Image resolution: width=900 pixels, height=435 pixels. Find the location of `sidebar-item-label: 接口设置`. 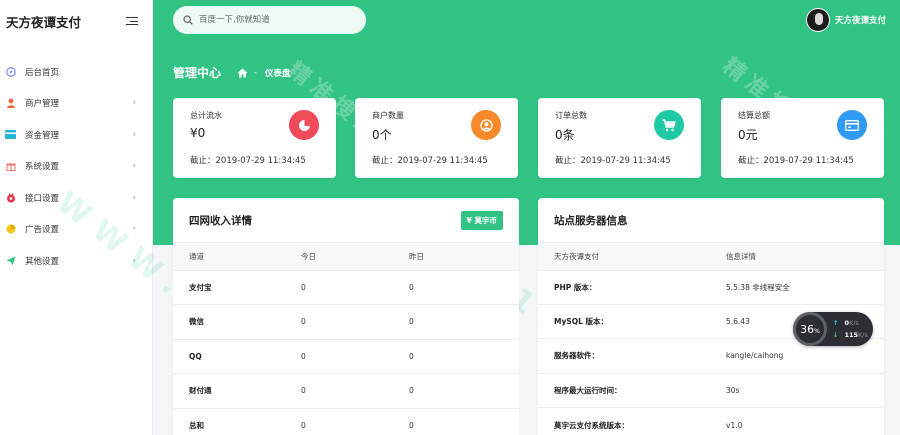

sidebar-item-label: 接口设置 is located at coordinates (42, 198).